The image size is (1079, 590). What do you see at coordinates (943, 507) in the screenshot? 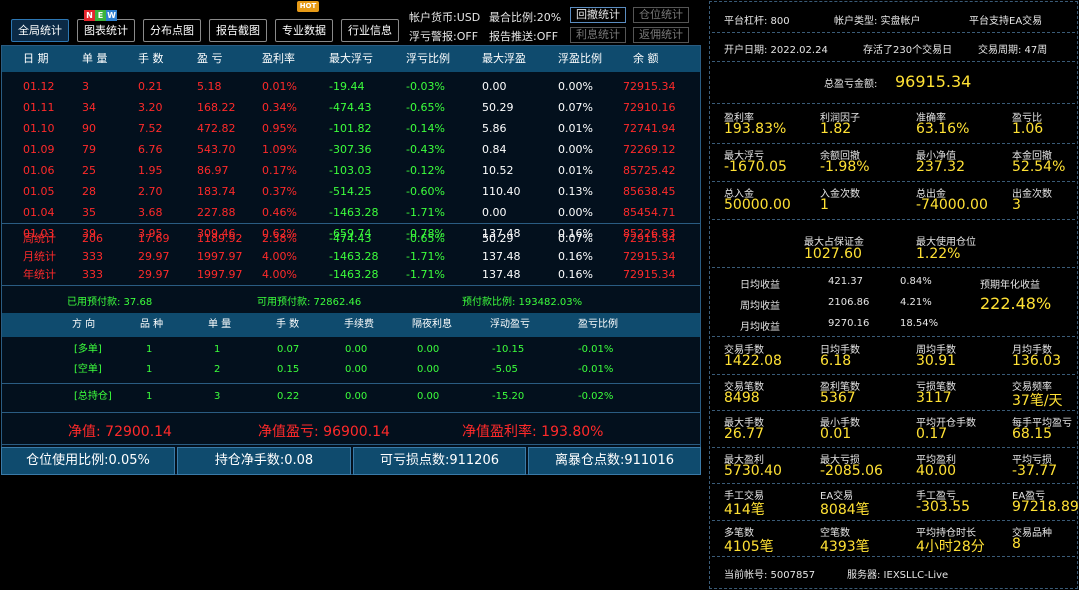
I see `stat-value: -303.55` at bounding box center [943, 507].